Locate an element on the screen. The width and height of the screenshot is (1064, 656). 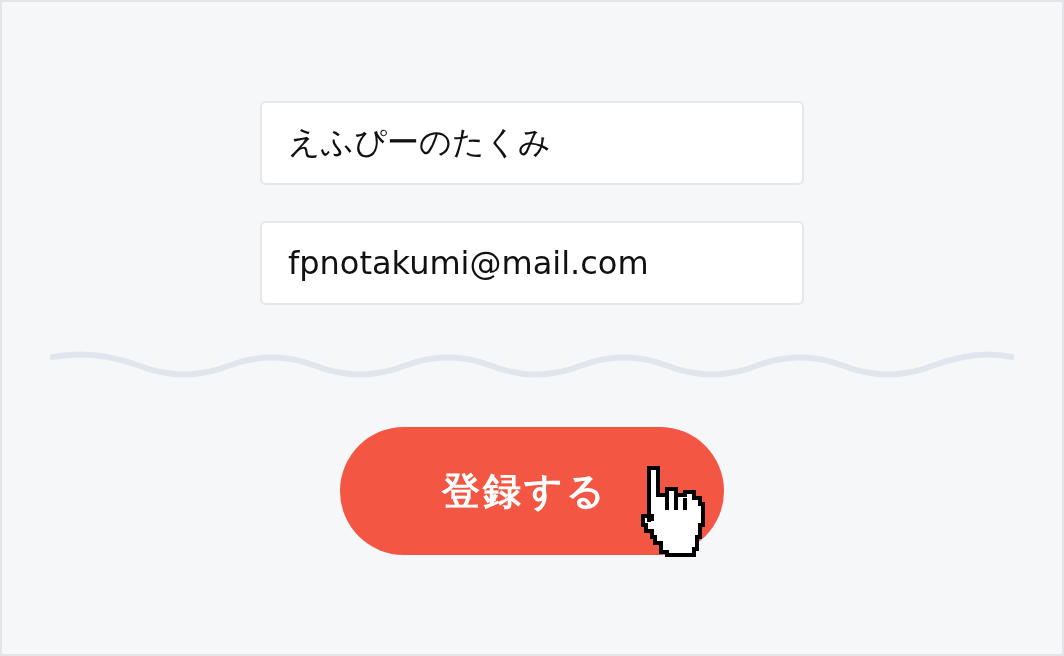
input-field: えふぴーのたくみ is located at coordinates (532, 143).